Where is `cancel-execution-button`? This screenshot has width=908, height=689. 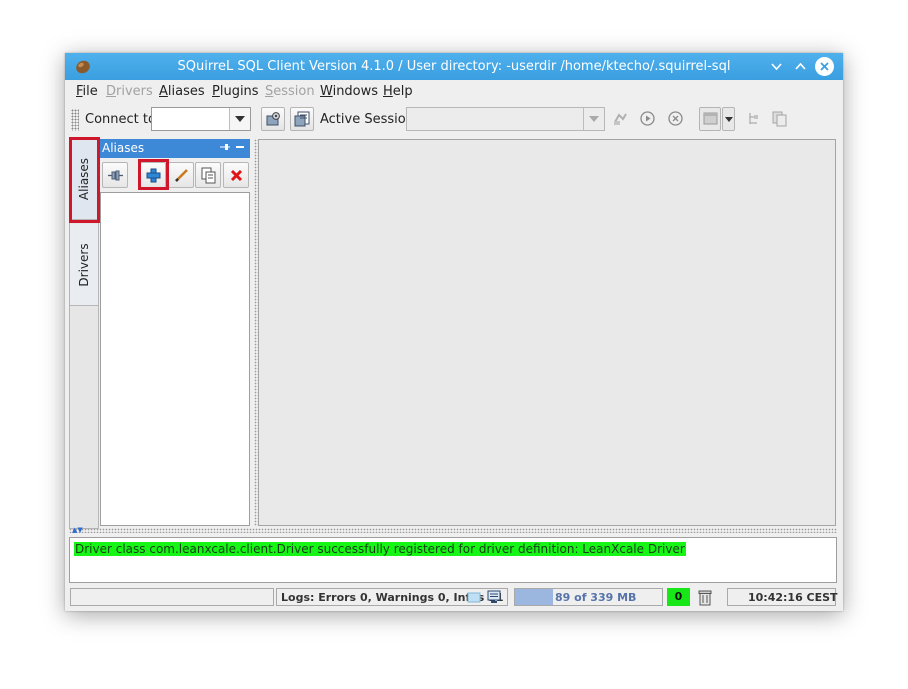
cancel-execution-button is located at coordinates (676, 119).